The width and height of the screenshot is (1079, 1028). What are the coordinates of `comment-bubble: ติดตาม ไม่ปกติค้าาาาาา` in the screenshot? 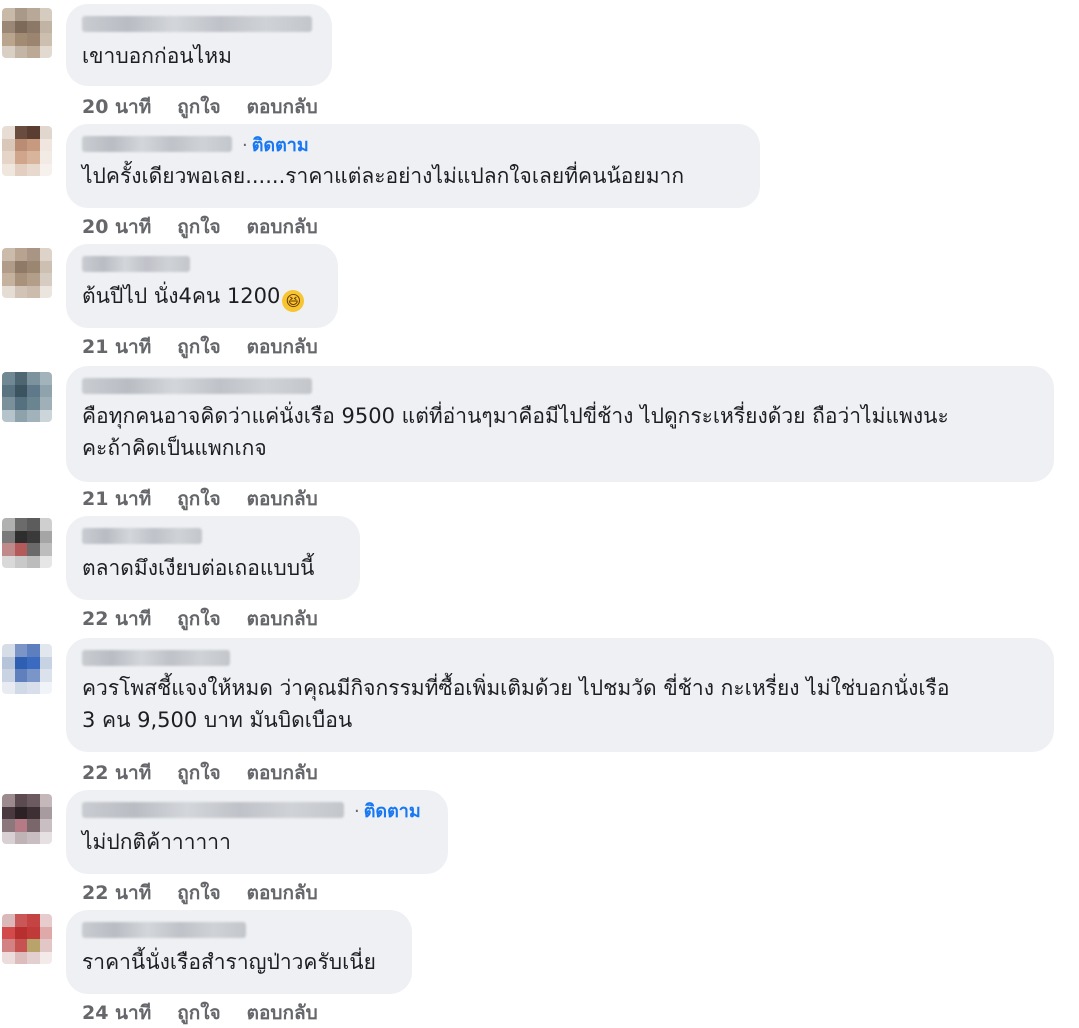 It's located at (257, 832).